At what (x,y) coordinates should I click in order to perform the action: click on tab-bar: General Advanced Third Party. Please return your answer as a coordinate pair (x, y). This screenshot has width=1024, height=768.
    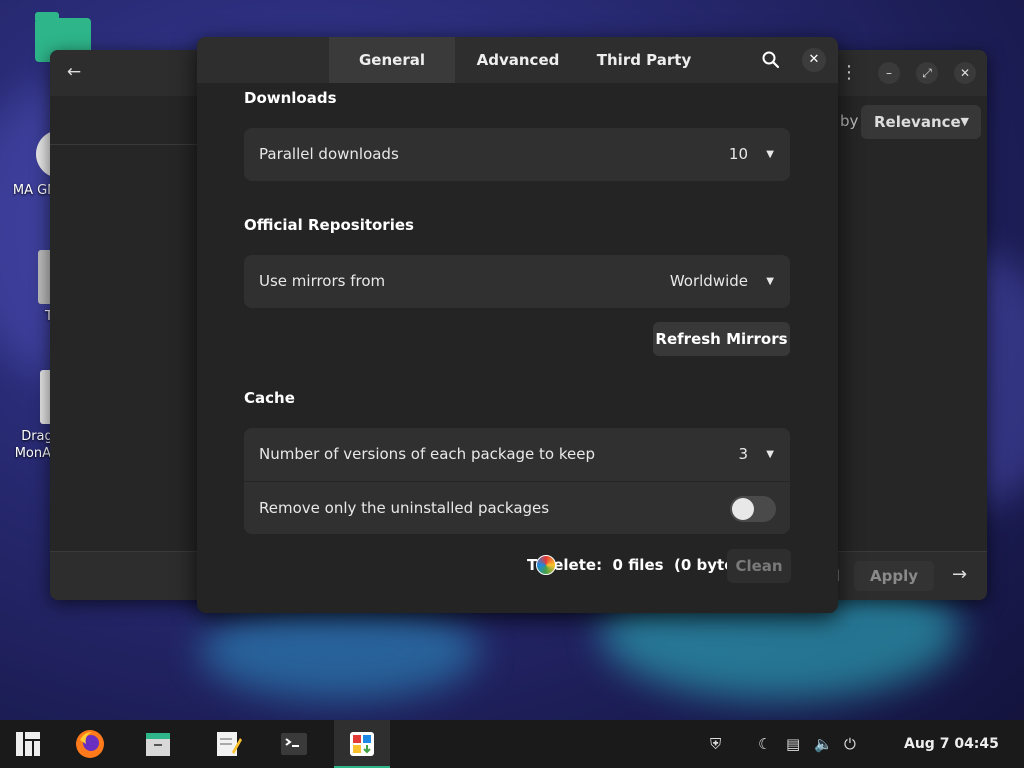
    Looking at the image, I should click on (518, 60).